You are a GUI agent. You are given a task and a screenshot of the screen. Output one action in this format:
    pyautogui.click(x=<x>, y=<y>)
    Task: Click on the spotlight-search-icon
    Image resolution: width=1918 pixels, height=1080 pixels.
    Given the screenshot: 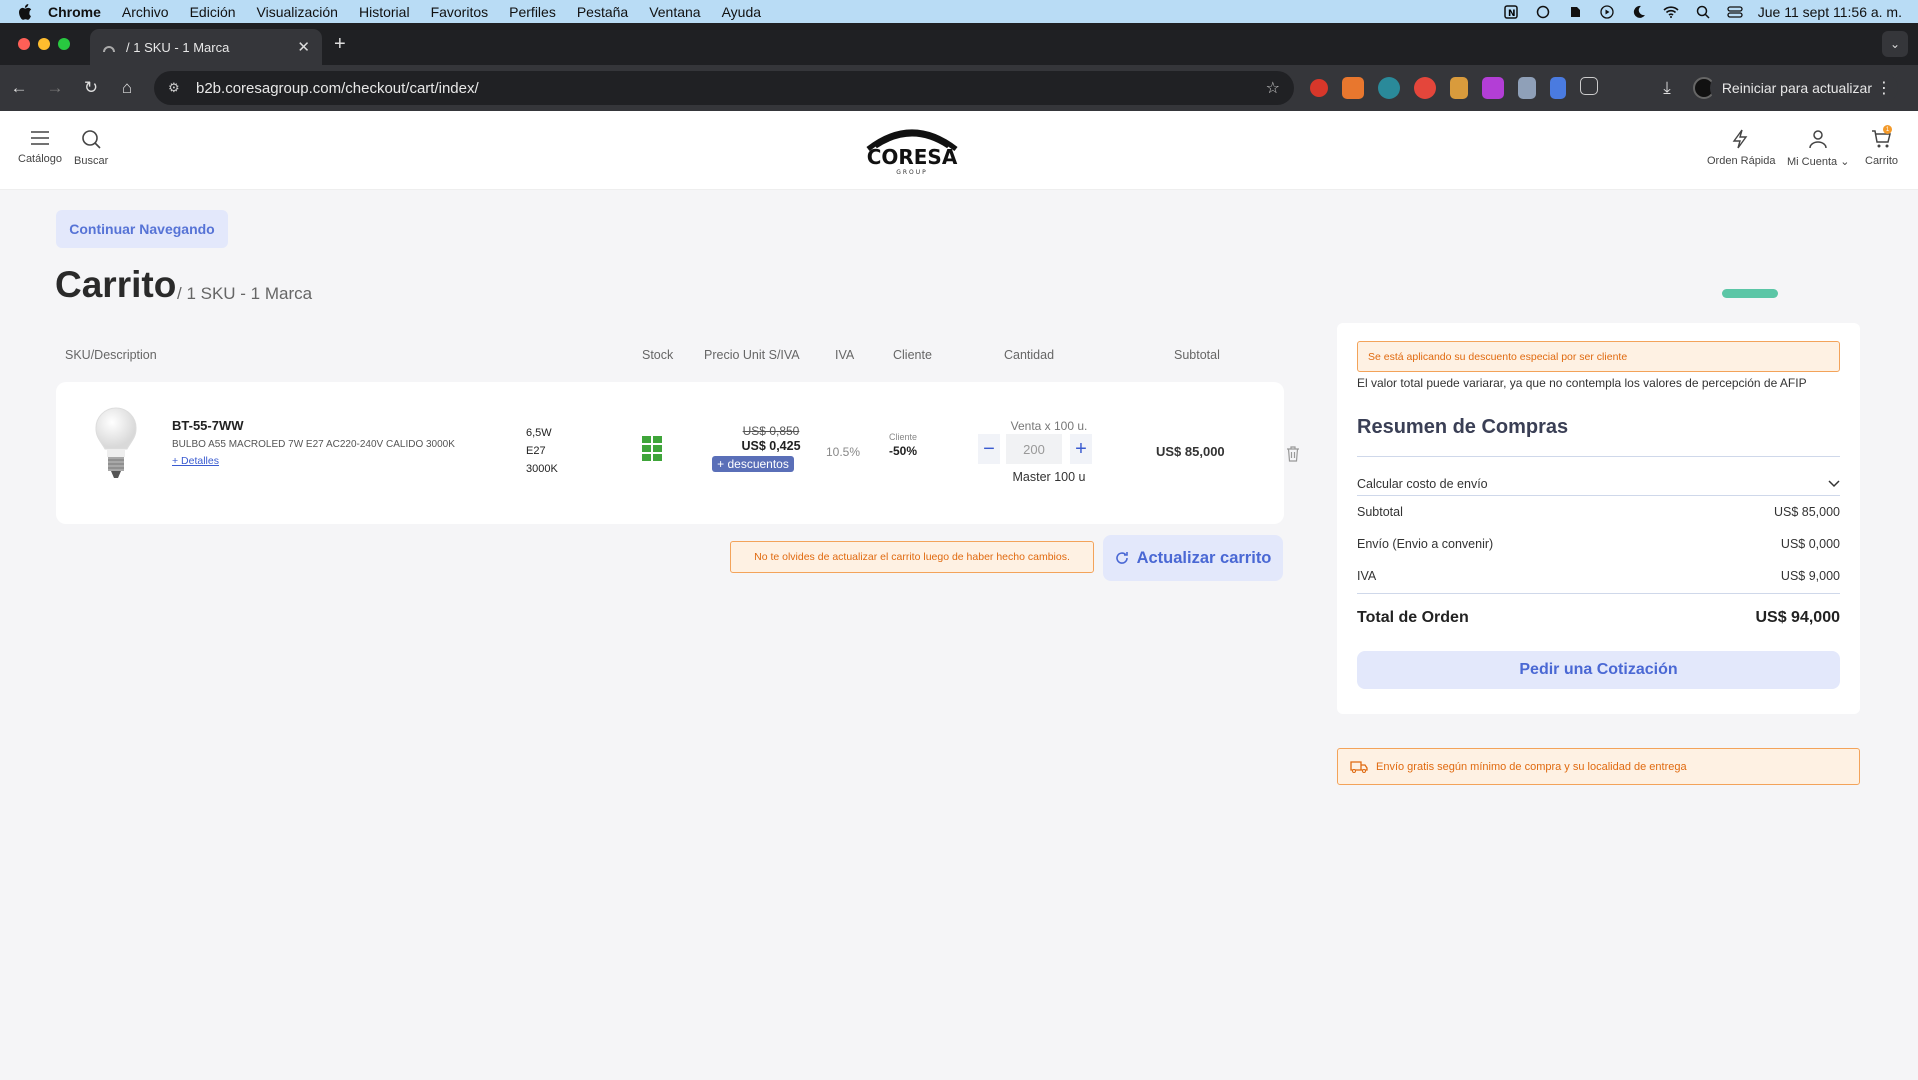 What is the action you would take?
    pyautogui.click(x=1703, y=12)
    